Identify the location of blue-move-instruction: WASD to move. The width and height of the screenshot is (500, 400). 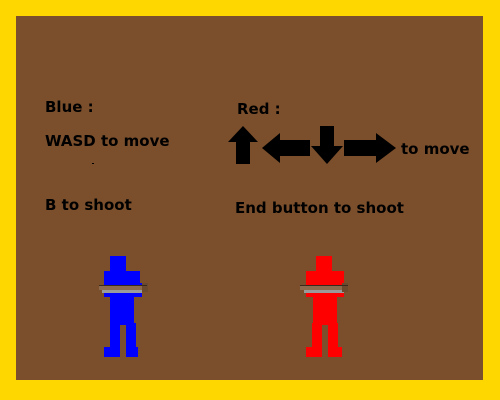
(107, 141).